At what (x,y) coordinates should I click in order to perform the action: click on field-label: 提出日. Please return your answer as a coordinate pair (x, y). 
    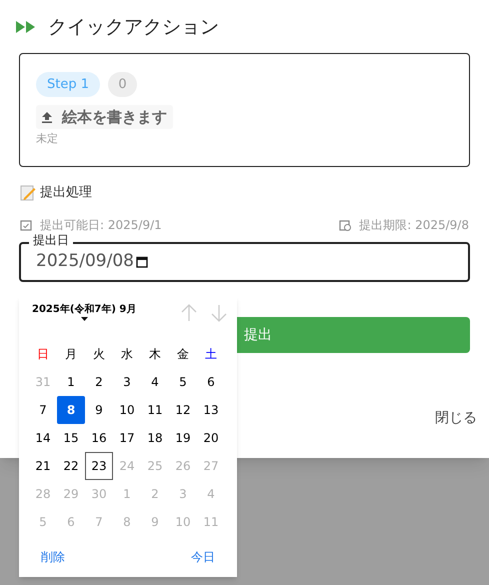
    Looking at the image, I should click on (51, 240).